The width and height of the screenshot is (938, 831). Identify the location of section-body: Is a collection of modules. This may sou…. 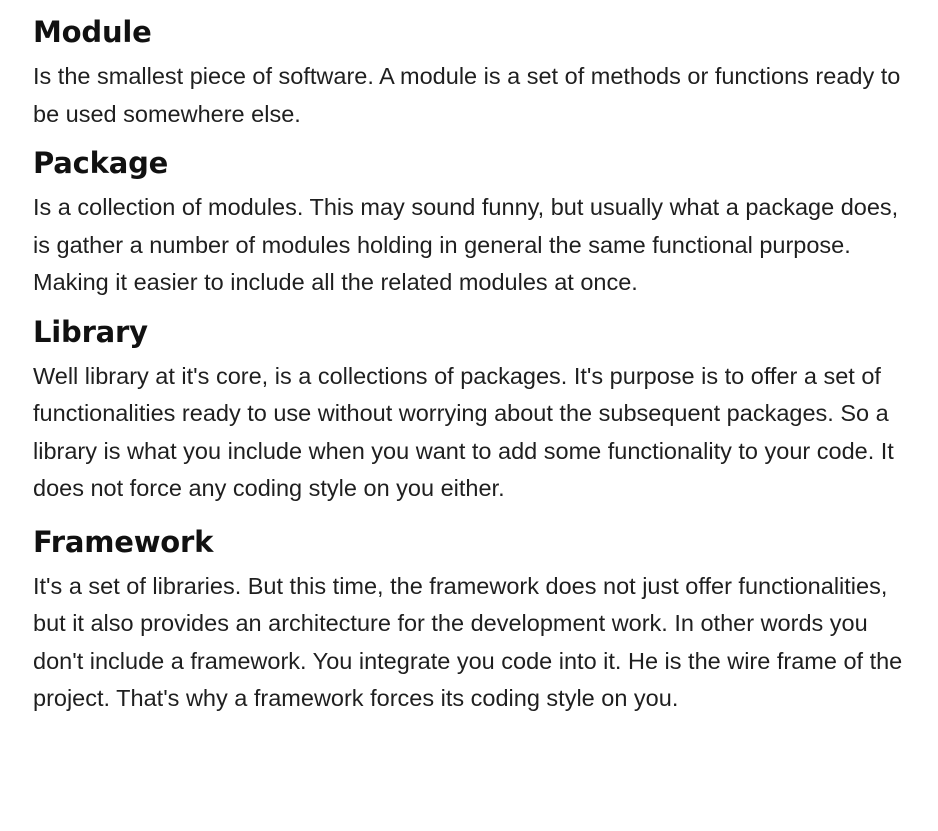
(466, 244).